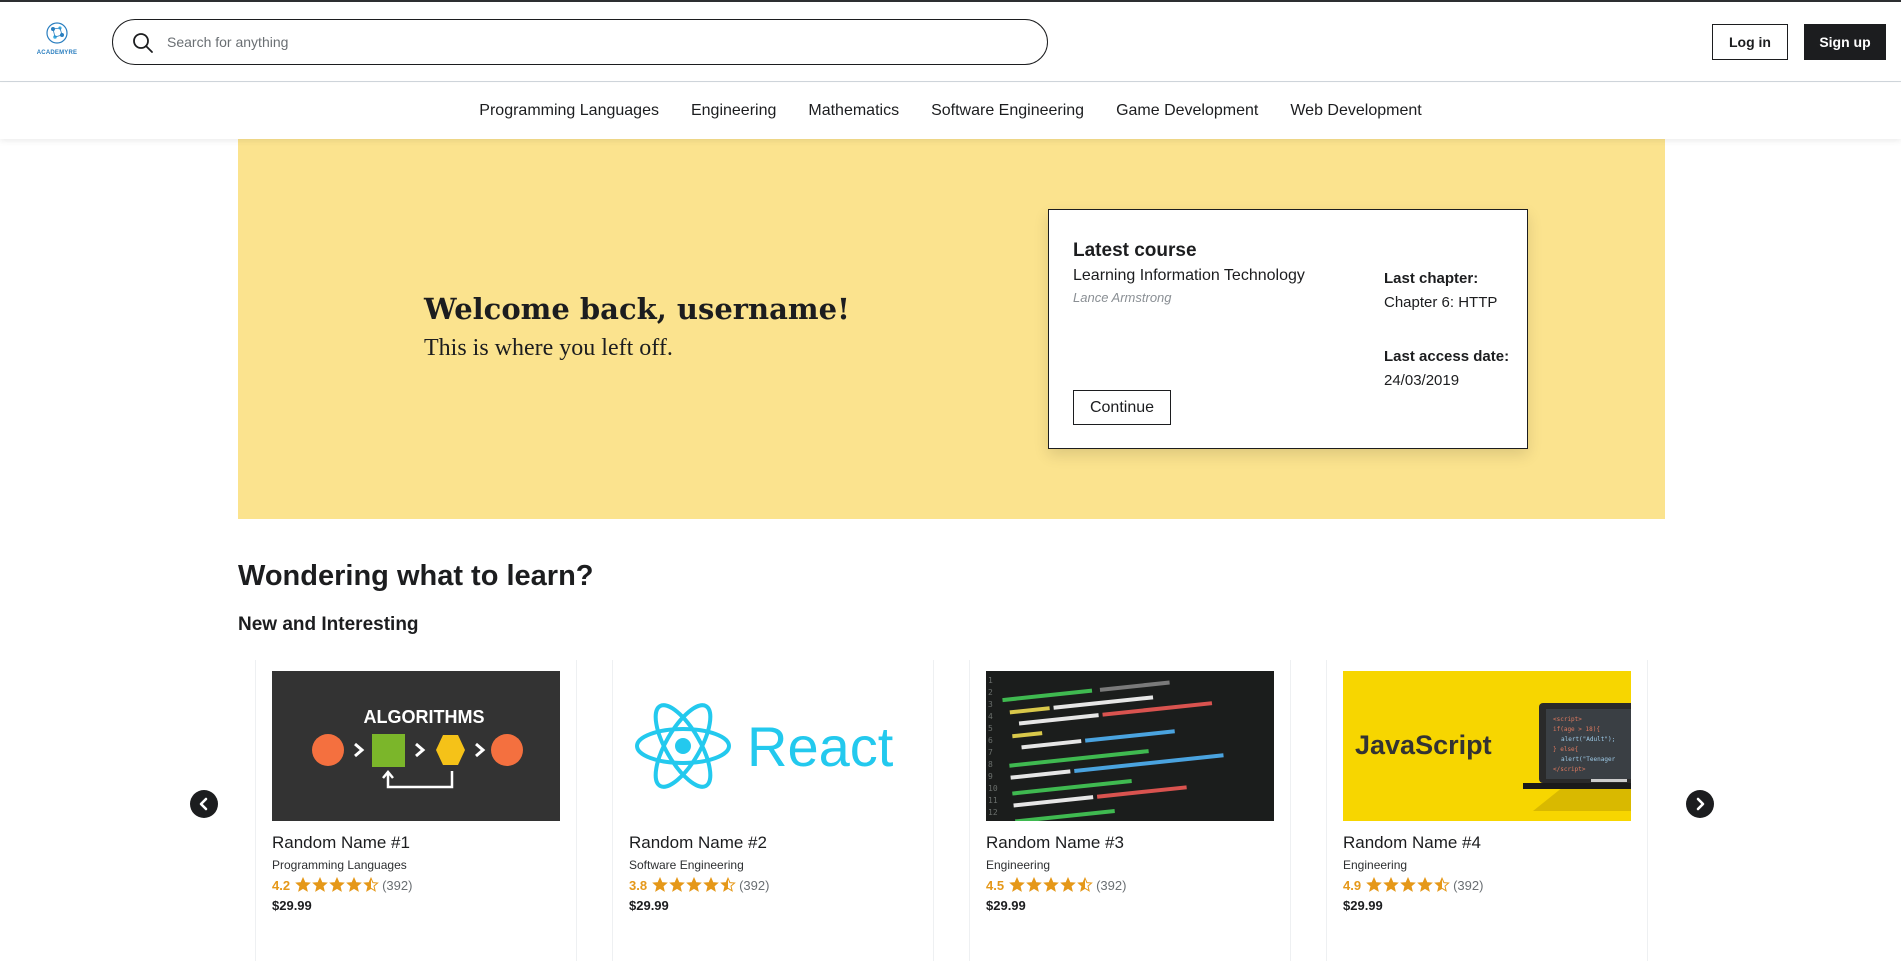  What do you see at coordinates (143, 43) in the screenshot?
I see `search-icon` at bounding box center [143, 43].